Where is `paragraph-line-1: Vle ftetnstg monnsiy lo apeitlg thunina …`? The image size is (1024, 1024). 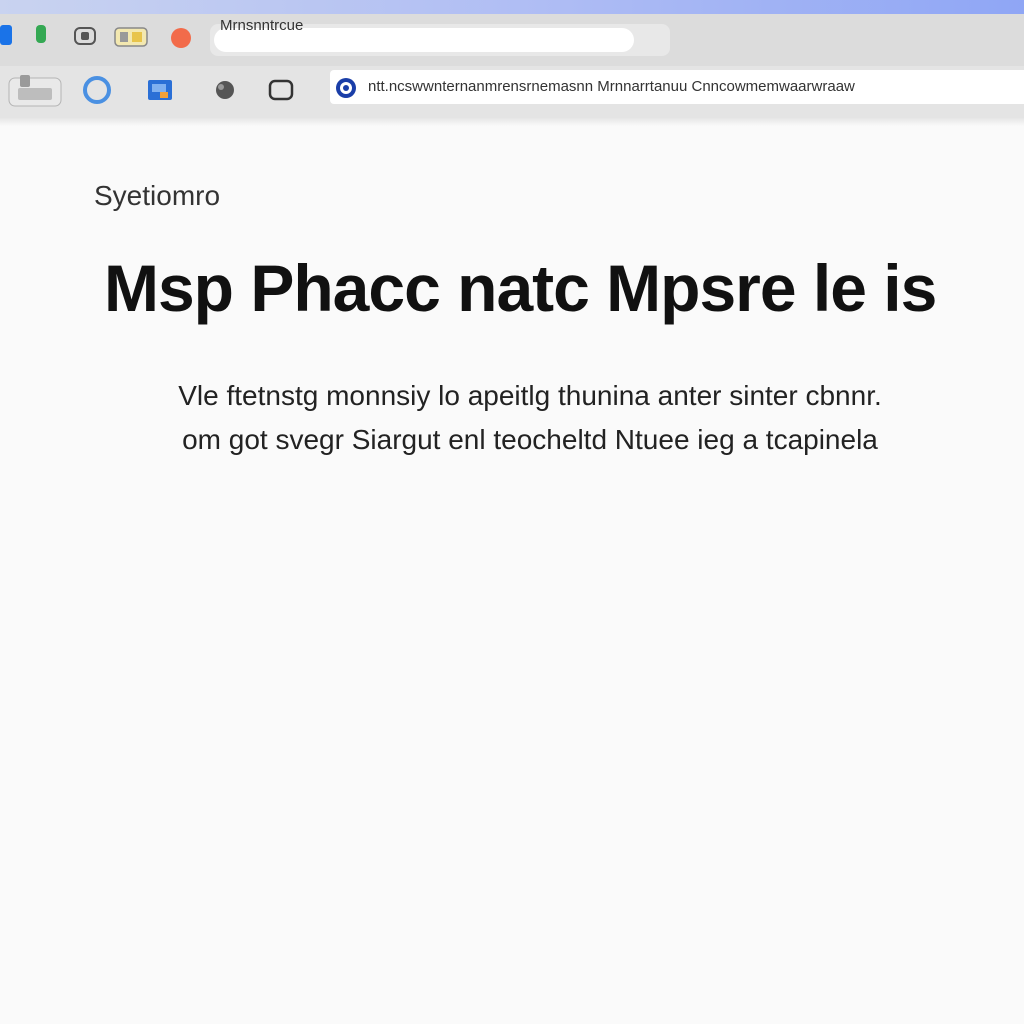
paragraph-line-1: Vle ftetnstg monnsiy lo apeitlg thunina … is located at coordinates (530, 395).